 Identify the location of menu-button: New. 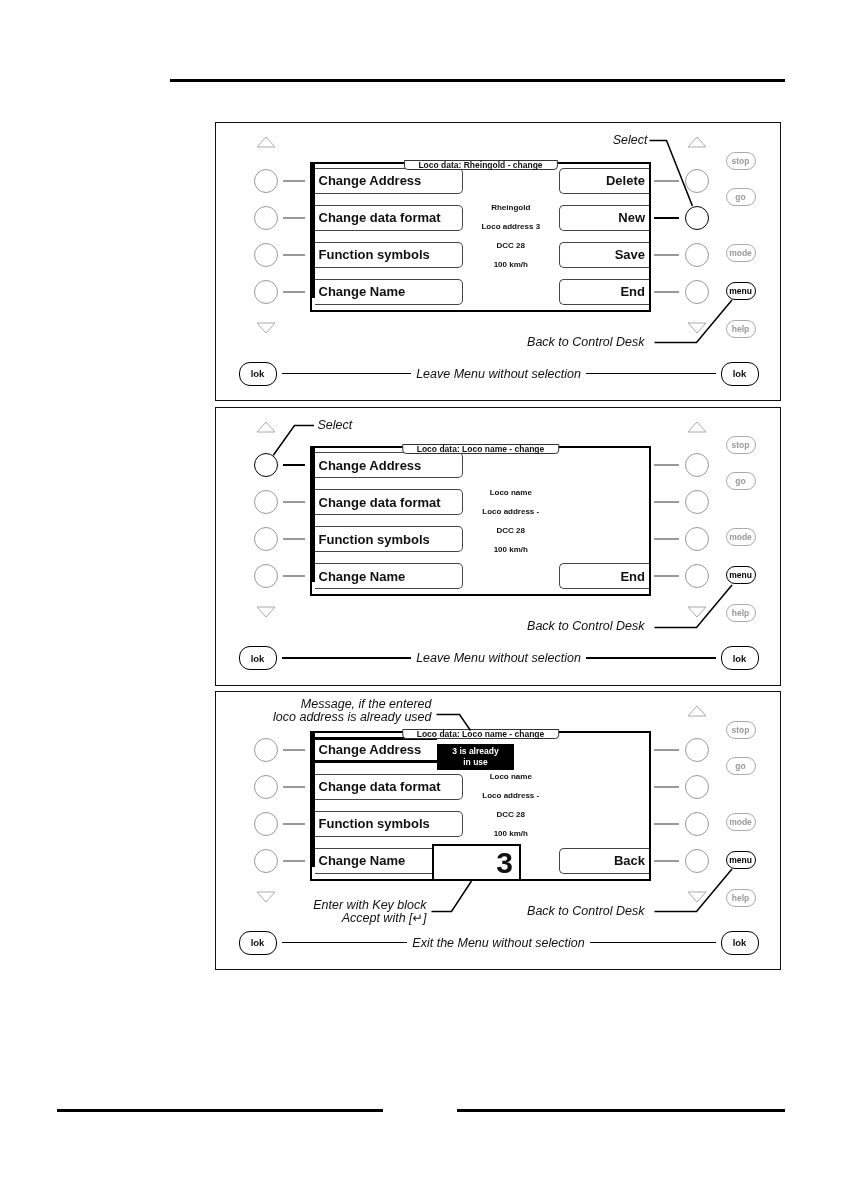
(604, 217).